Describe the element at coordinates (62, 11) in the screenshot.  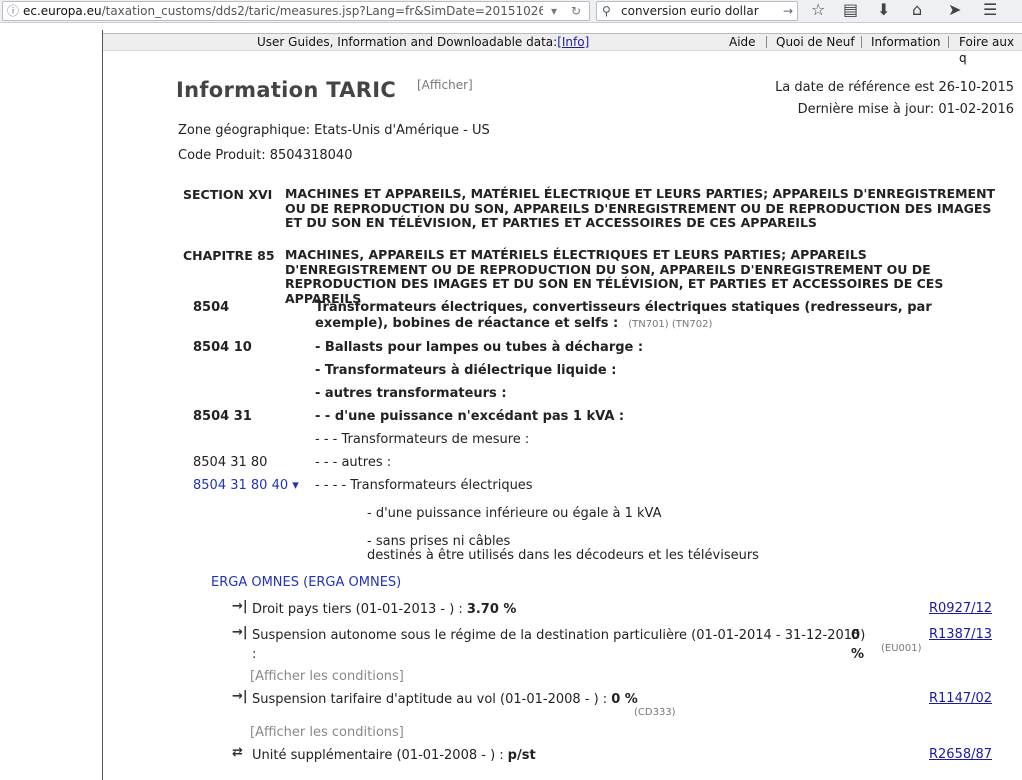
I see `url-host: ec.europa.eu` at that location.